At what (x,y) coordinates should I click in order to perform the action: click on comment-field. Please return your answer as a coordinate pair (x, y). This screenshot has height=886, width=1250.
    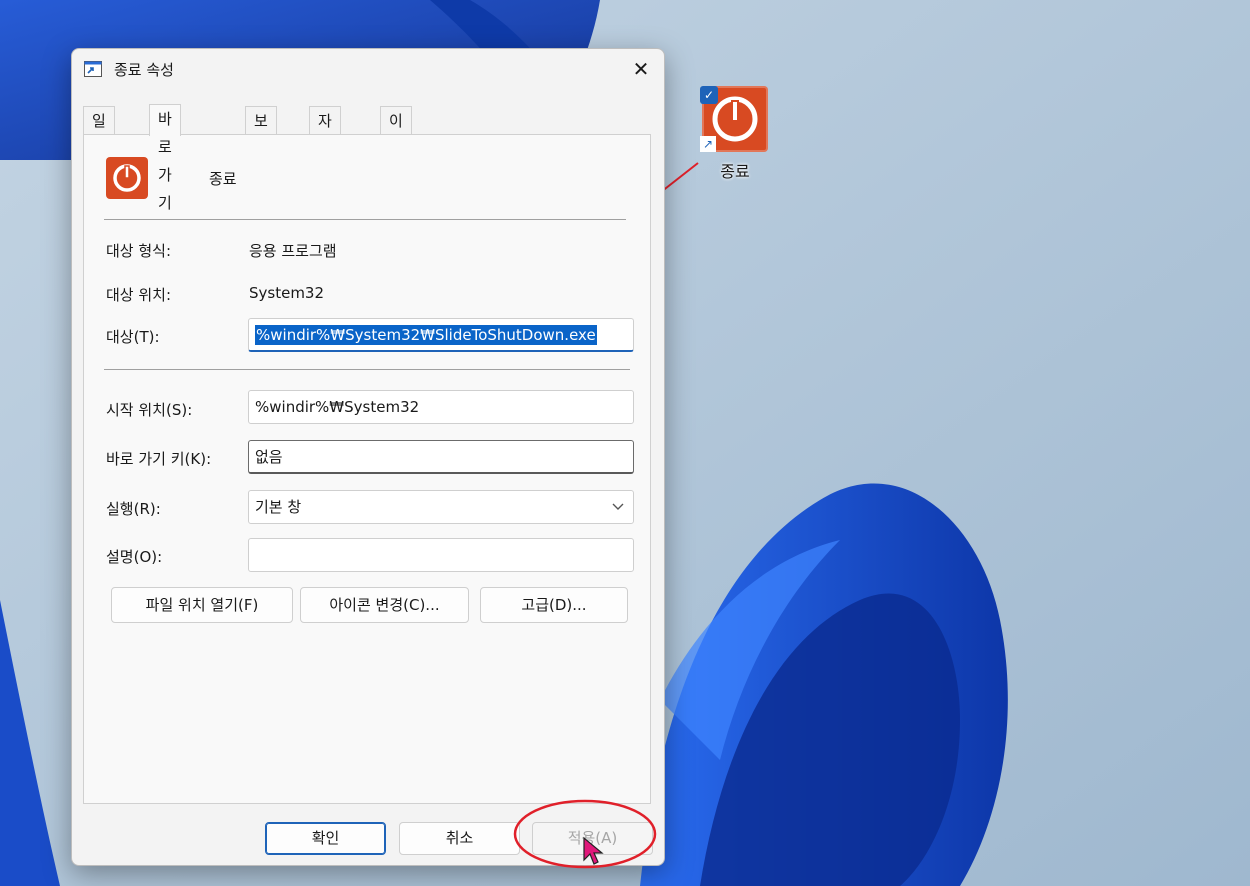
    Looking at the image, I should click on (441, 555).